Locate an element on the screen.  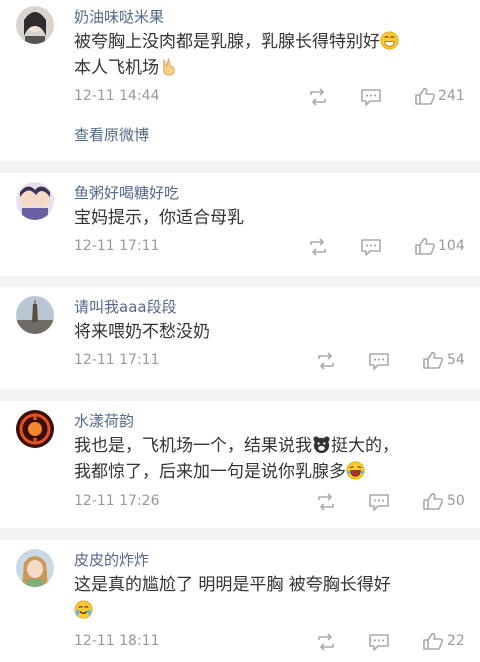
timestamp: 12-11 17:26 is located at coordinates (117, 501).